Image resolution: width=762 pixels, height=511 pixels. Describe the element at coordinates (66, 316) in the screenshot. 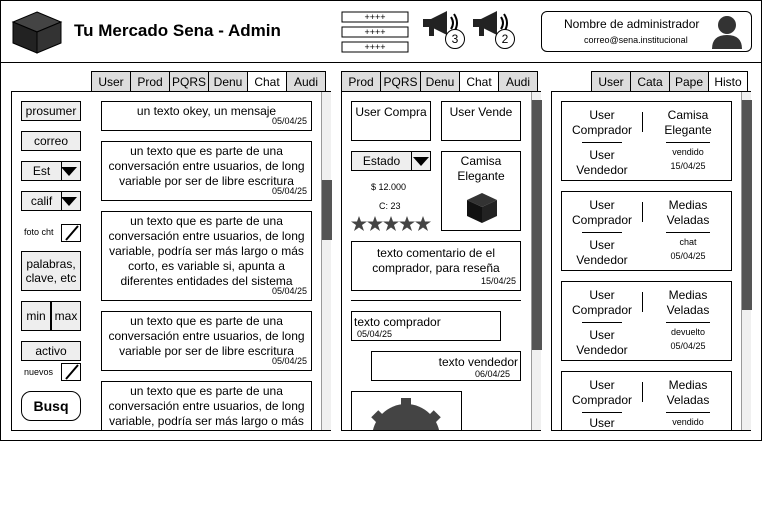

I see `max-input: max` at that location.